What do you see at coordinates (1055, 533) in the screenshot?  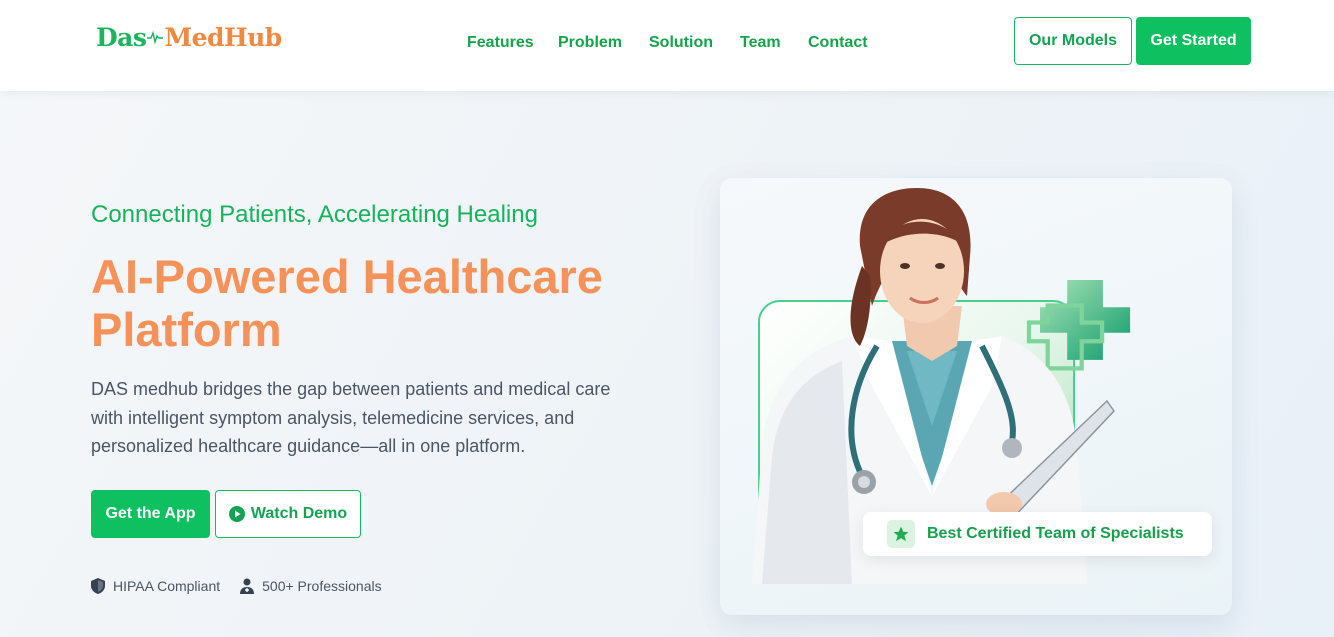 I see `certified-team-text: Best Certified Team of Specialists` at bounding box center [1055, 533].